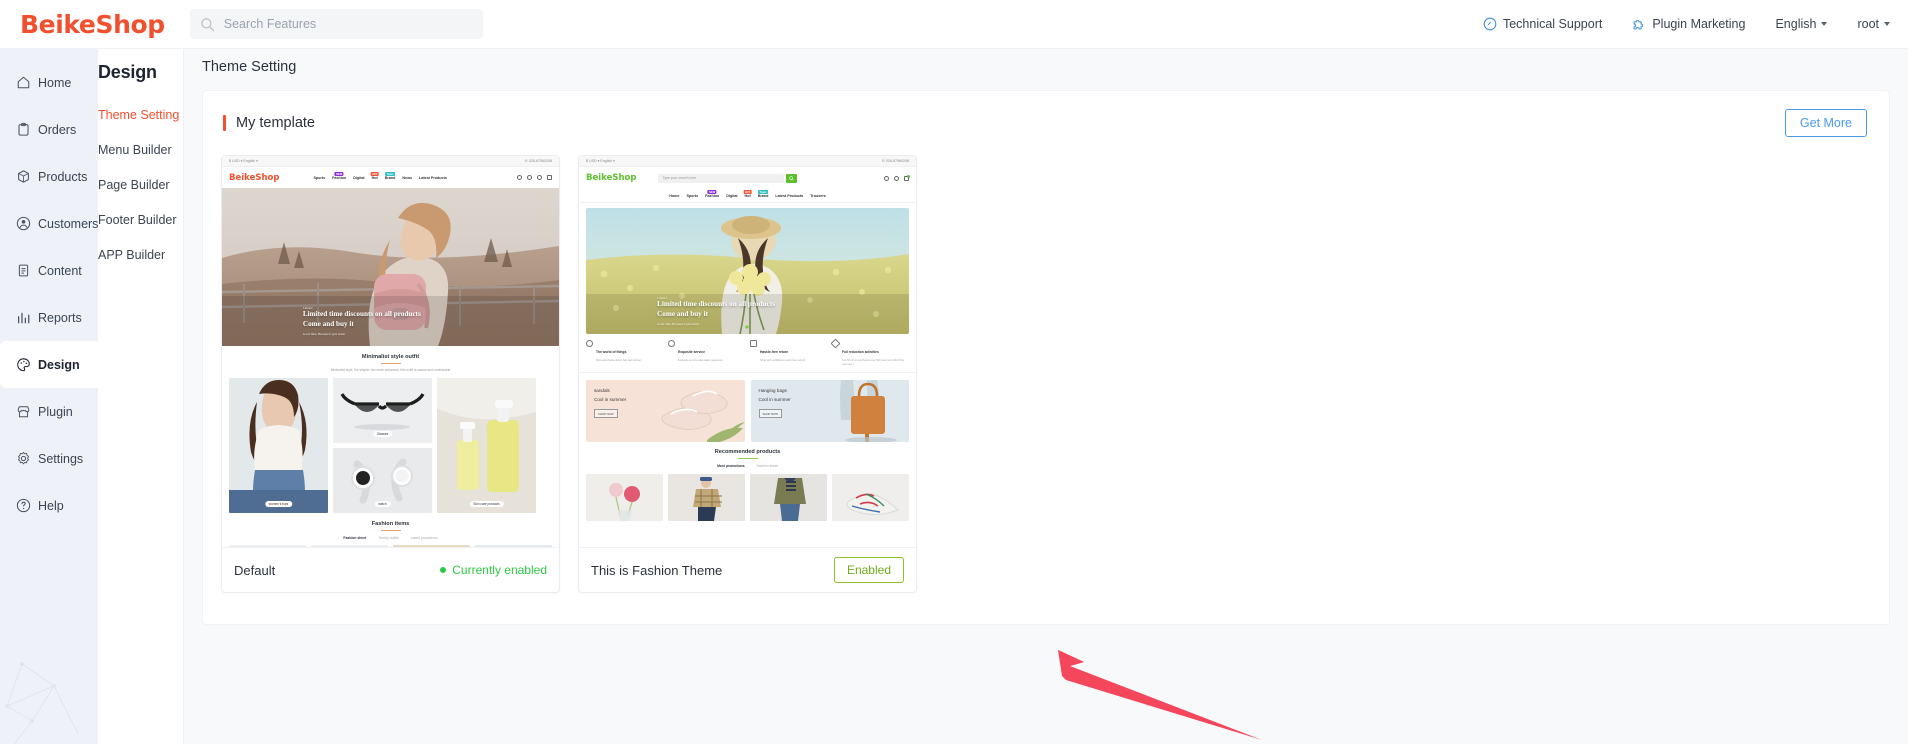 This screenshot has height=744, width=1908. Describe the element at coordinates (721, 178) in the screenshot. I see `mini-search-placeholder: Type your search here` at that location.